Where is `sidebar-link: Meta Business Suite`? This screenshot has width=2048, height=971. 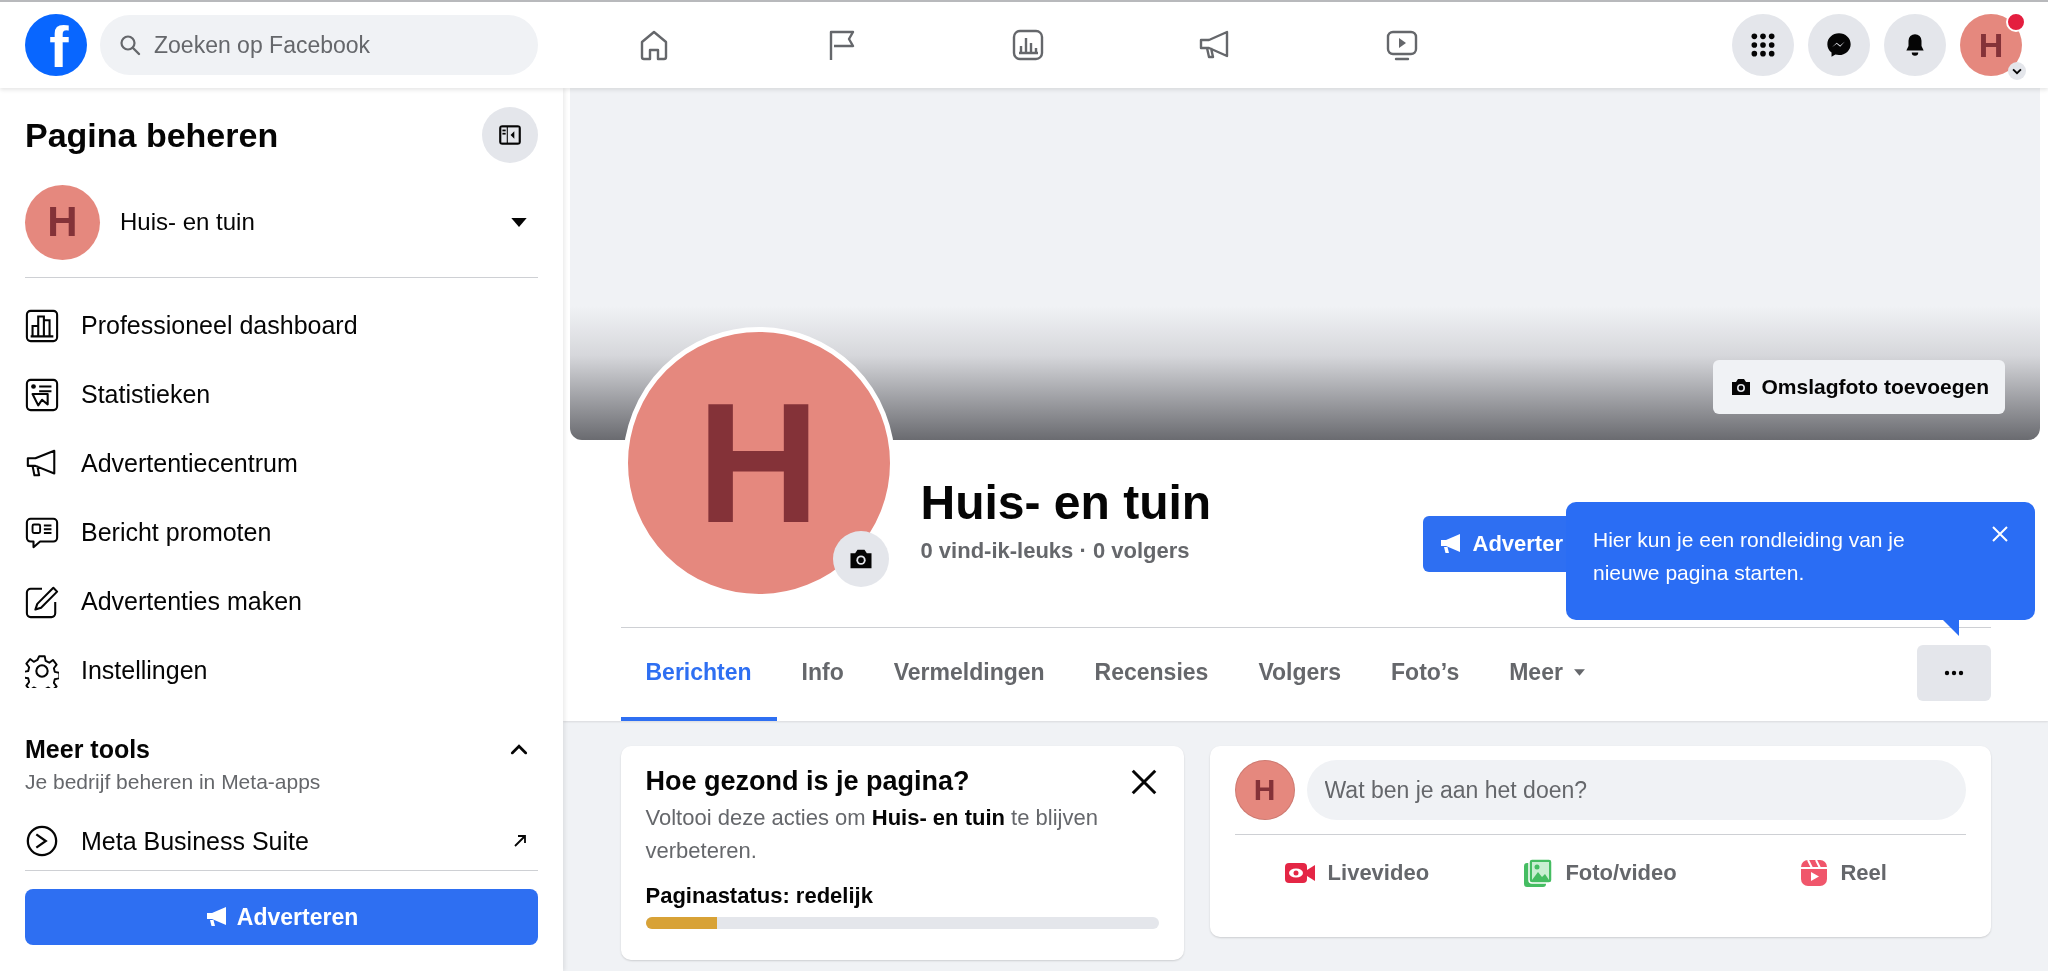
sidebar-link: Meta Business Suite is located at coordinates (281, 841).